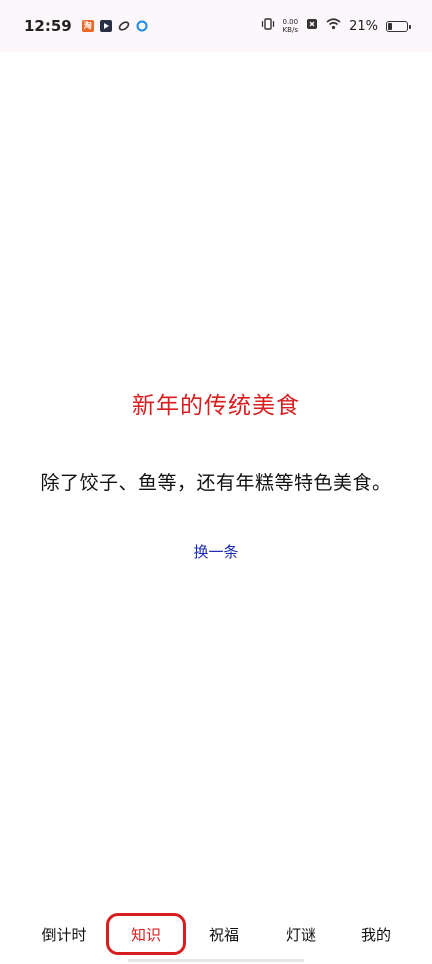 This screenshot has height=964, width=432. Describe the element at coordinates (216, 960) in the screenshot. I see `home-indicator` at that location.